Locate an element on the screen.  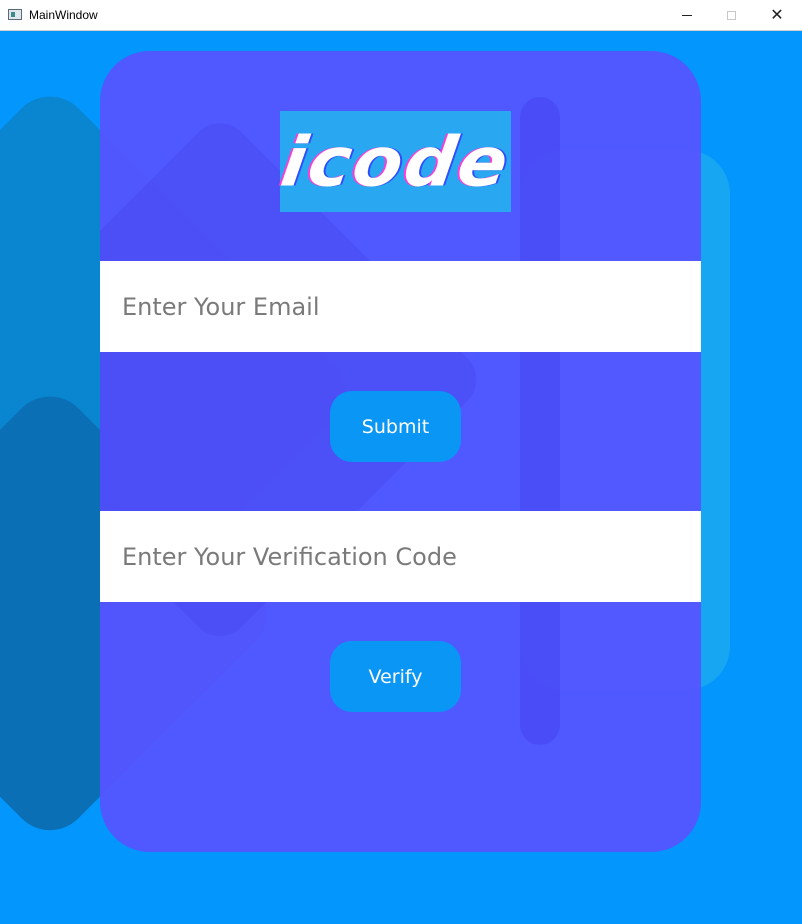
verification-code-input: Enter Your Verification Code is located at coordinates (400, 556).